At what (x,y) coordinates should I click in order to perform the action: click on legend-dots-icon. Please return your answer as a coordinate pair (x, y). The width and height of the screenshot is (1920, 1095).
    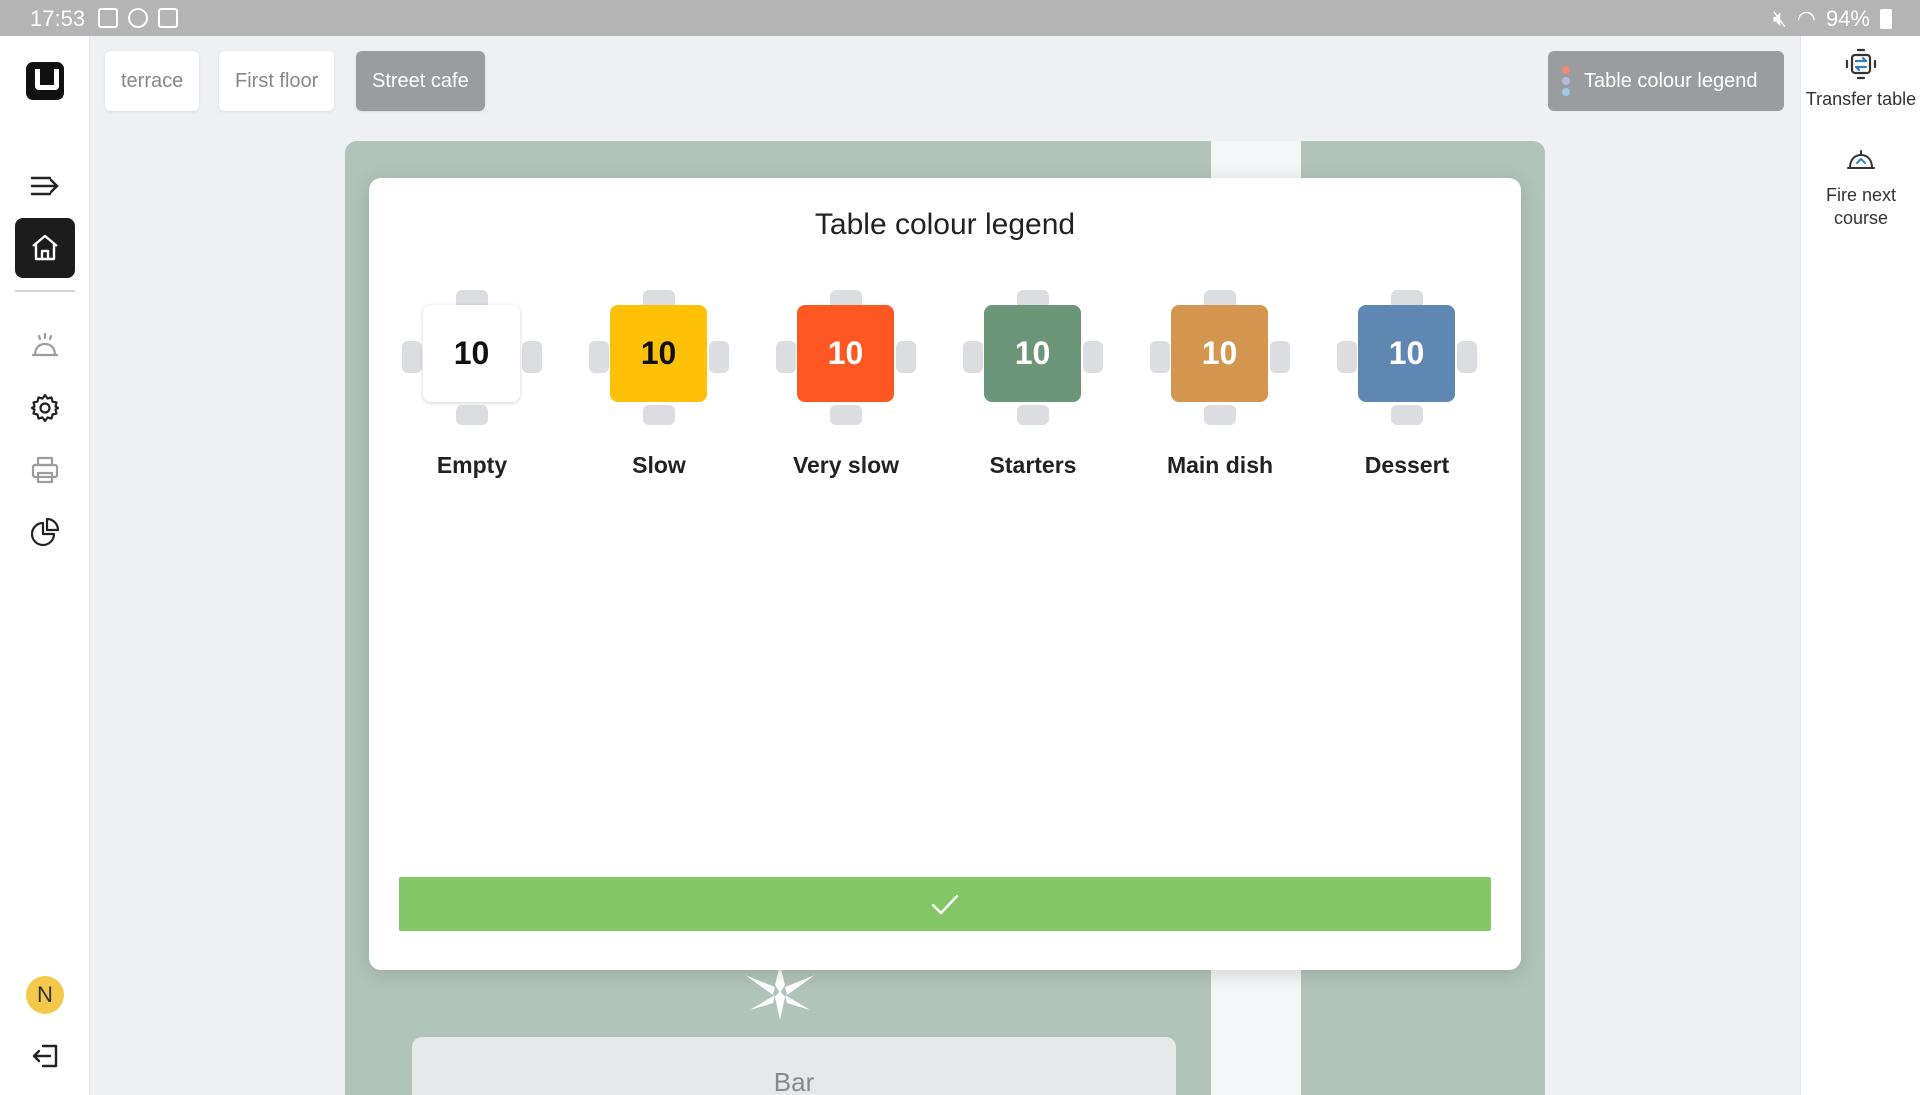
    Looking at the image, I should click on (1566, 81).